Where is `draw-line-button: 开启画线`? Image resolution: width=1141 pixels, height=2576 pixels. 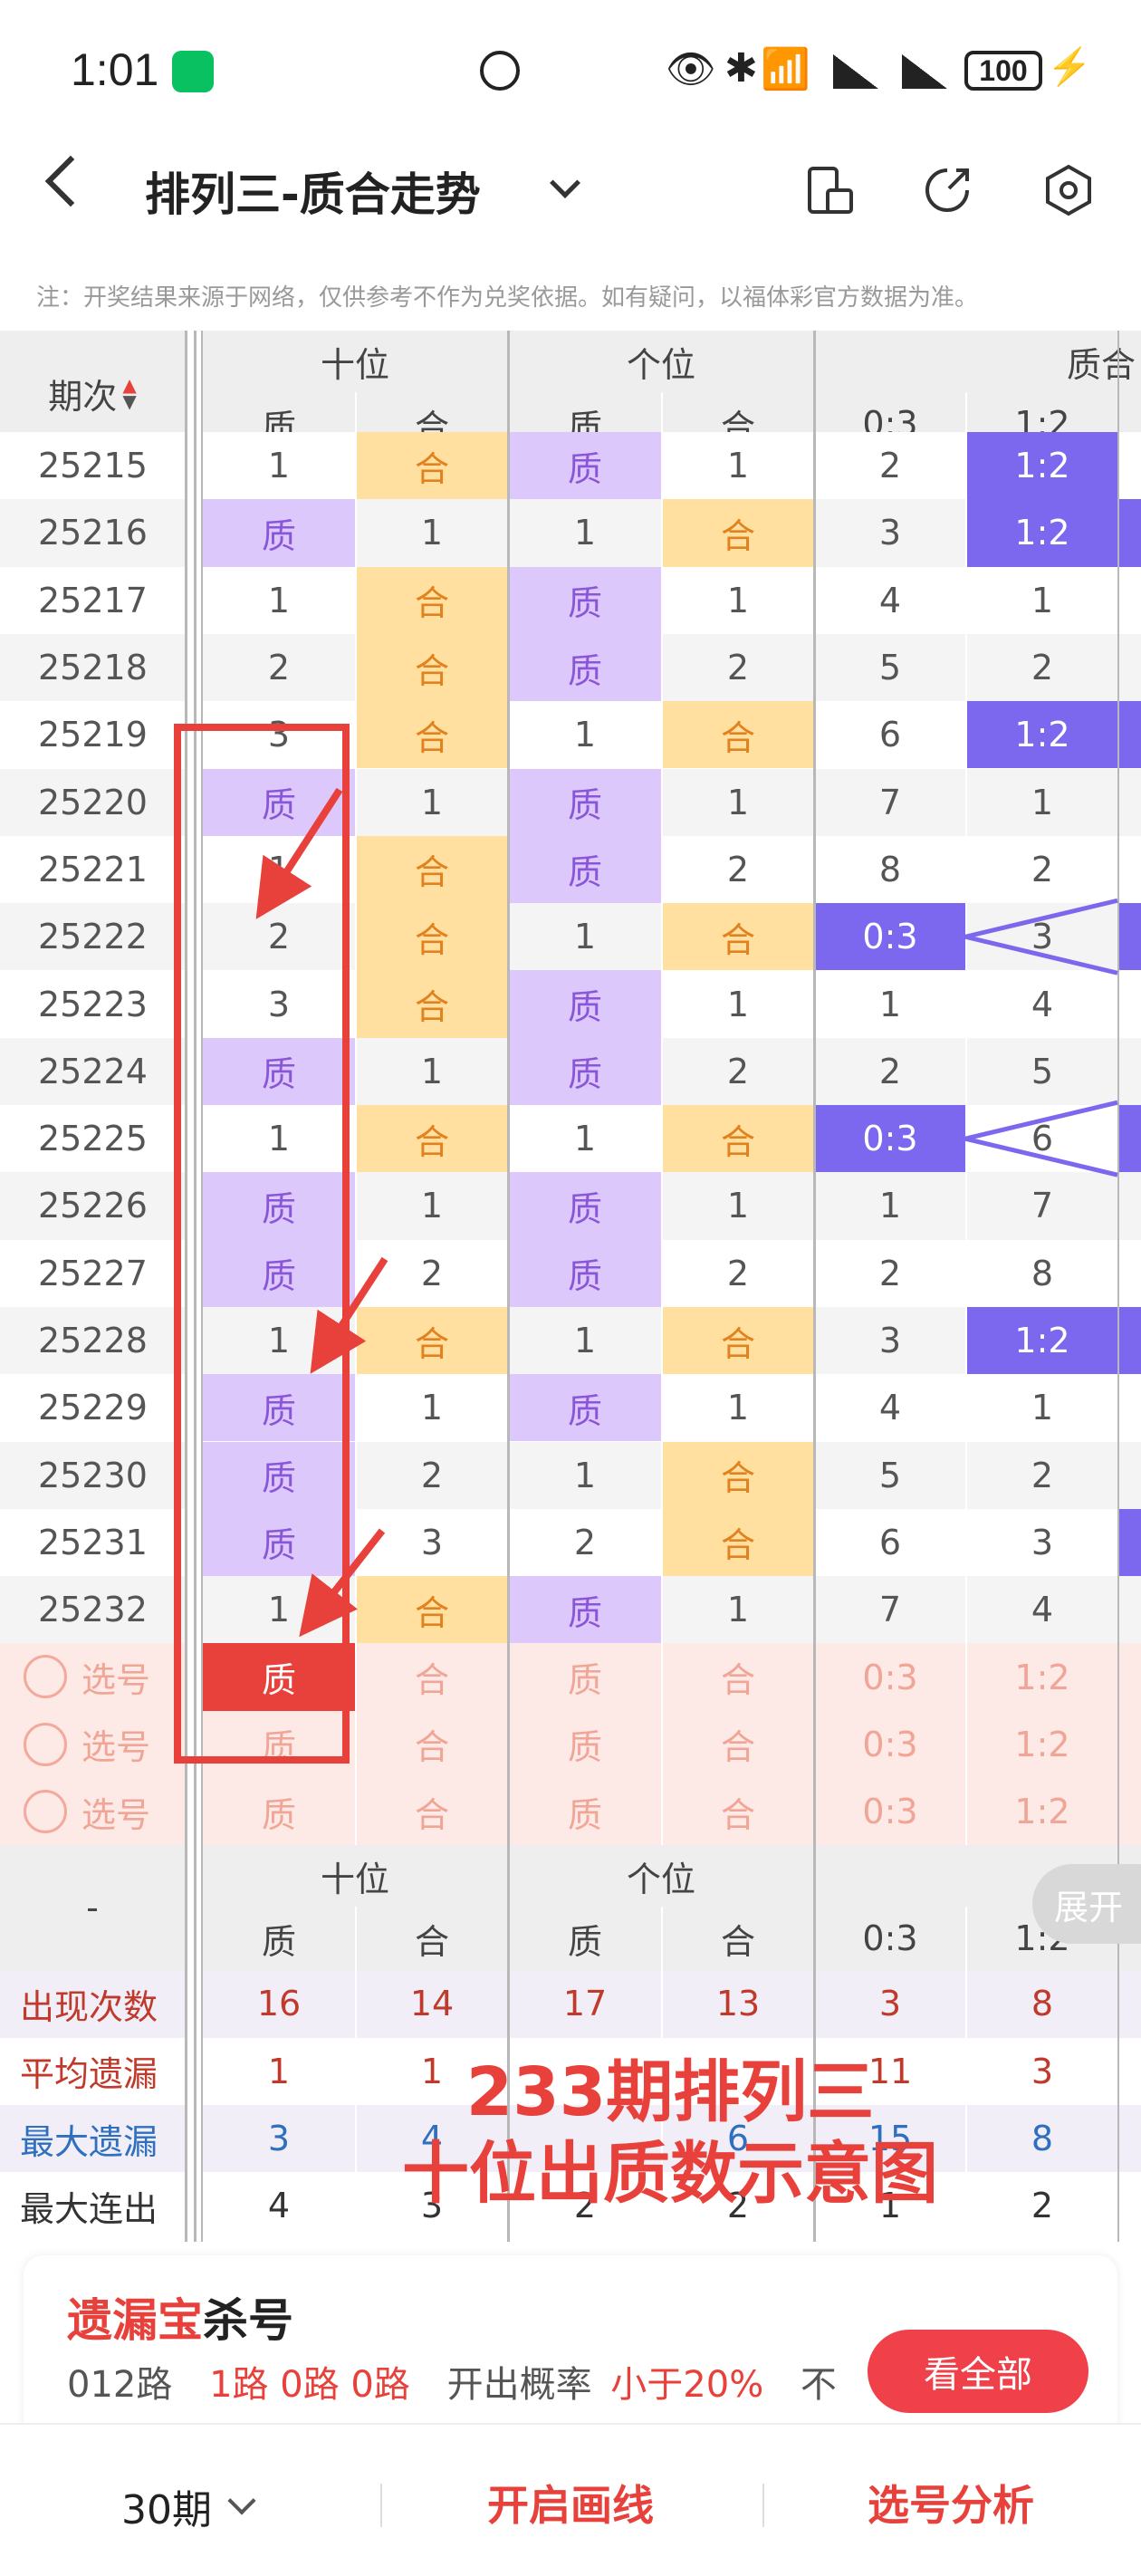
draw-line-button: 开启画线 is located at coordinates (570, 2503).